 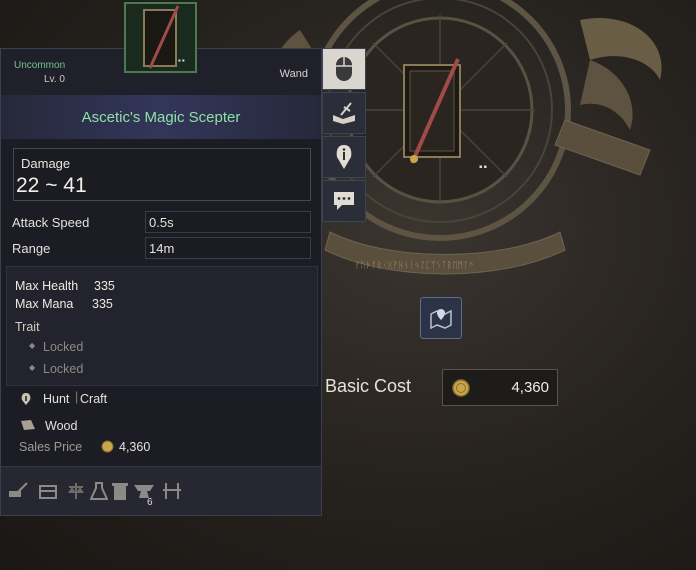 I want to click on stat-row-range: Range 14m, so click(x=162, y=248).